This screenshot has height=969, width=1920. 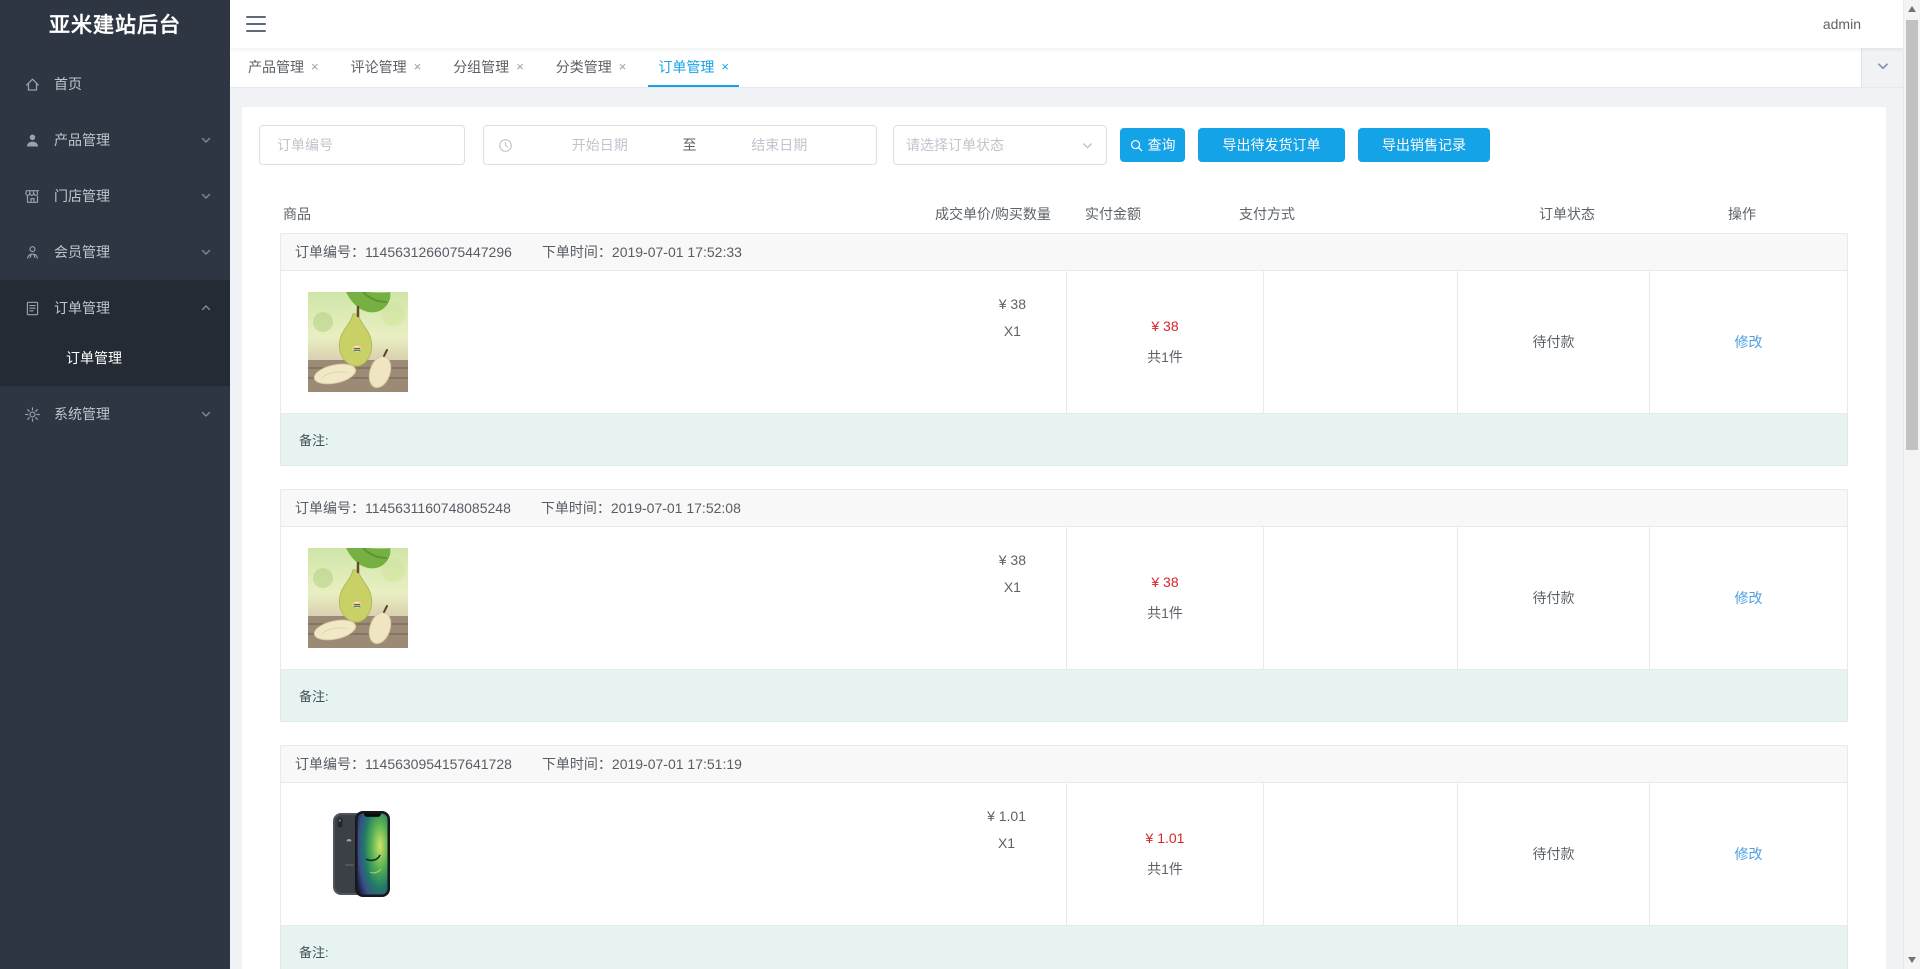 I want to click on start-date-placeholder: 开始日期, so click(x=600, y=145).